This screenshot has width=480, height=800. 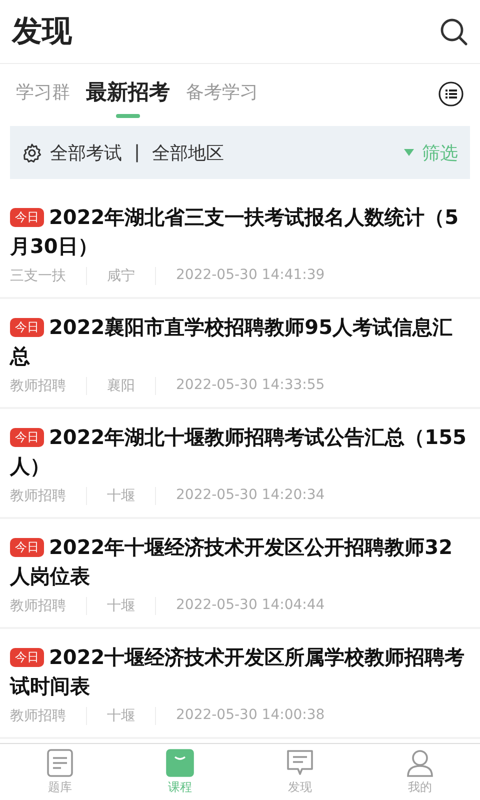 I want to click on page-title: 发现, so click(x=42, y=32).